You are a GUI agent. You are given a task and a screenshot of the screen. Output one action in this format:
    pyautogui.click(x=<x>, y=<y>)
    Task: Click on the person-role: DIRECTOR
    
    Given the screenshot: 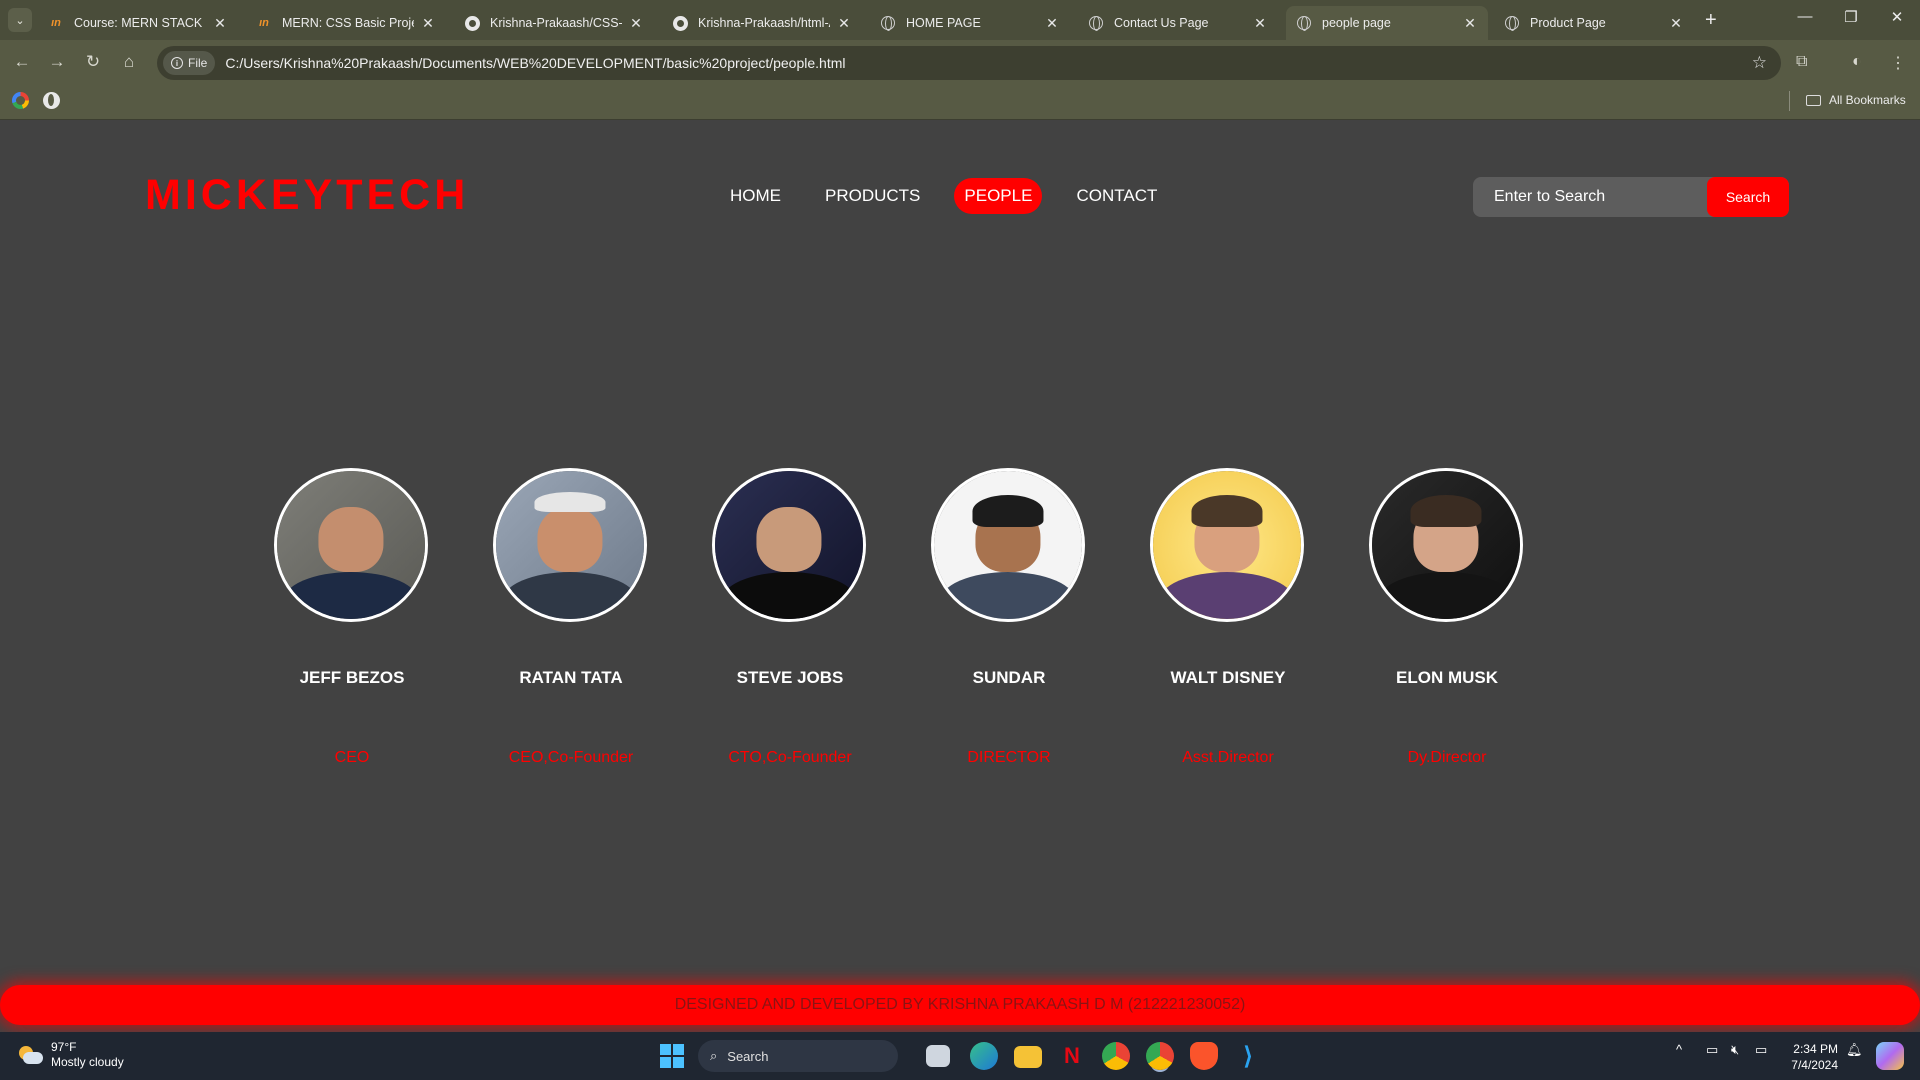 What is the action you would take?
    pyautogui.click(x=1009, y=757)
    